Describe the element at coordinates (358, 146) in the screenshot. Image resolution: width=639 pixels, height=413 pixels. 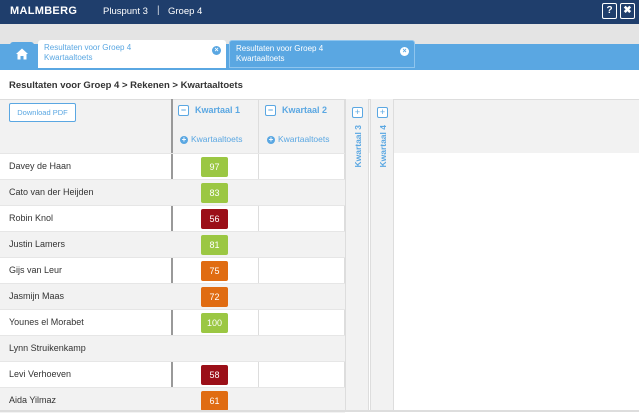
I see `quarter-3-label: Kwartaal 3` at that location.